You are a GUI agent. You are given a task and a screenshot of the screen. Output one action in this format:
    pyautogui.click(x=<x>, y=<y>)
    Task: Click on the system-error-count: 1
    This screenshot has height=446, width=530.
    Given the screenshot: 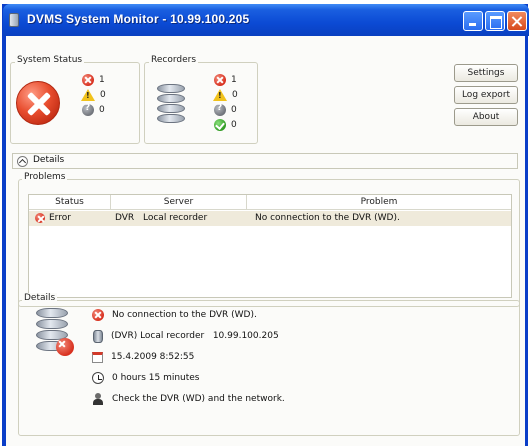 What is the action you would take?
    pyautogui.click(x=102, y=80)
    